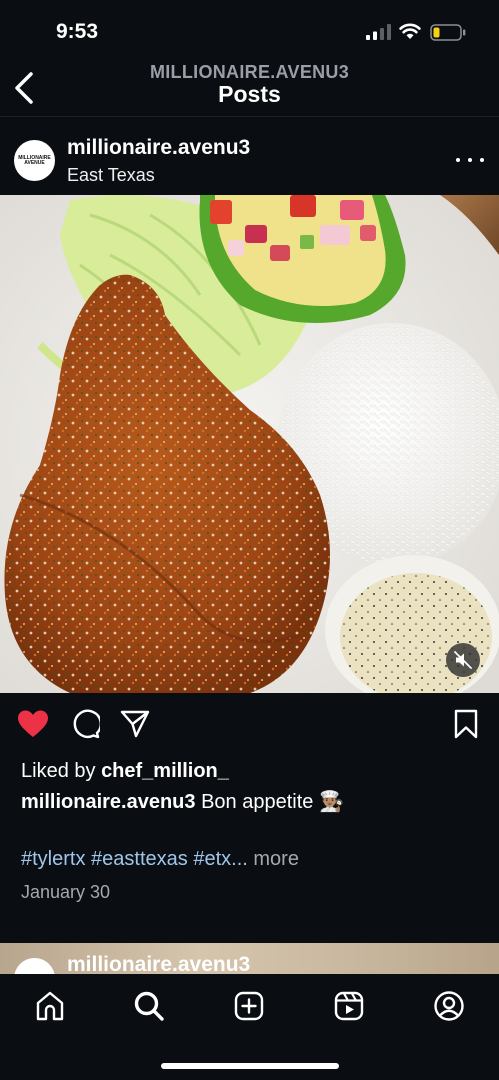 The image size is (499, 1080). What do you see at coordinates (378, 32) in the screenshot?
I see `cellular-signal-icon` at bounding box center [378, 32].